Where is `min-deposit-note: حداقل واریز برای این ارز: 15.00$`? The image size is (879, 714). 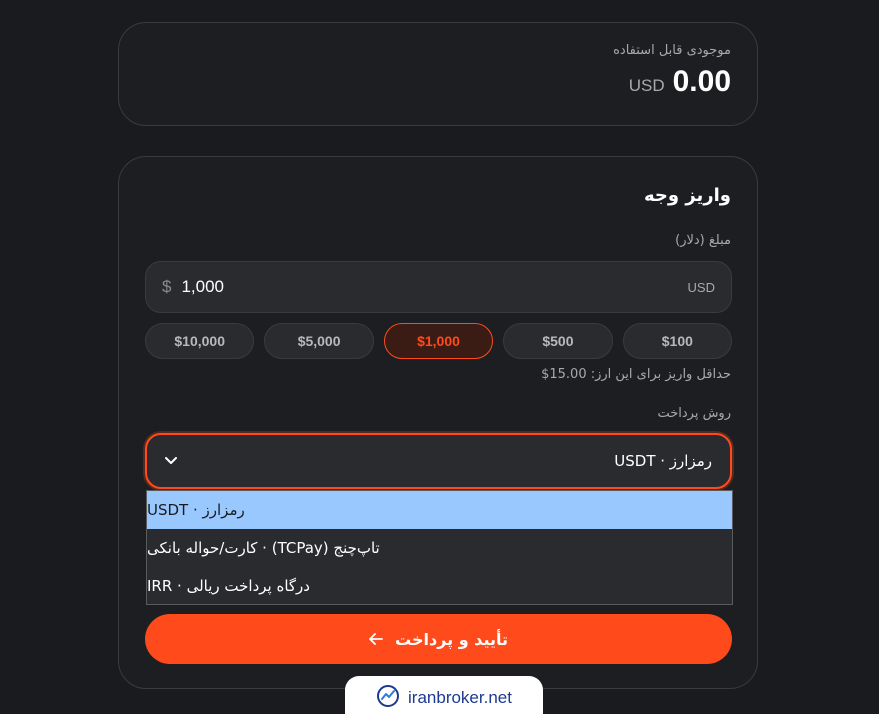 min-deposit-note: حداقل واریز برای این ارز: 15.00$ is located at coordinates (636, 374).